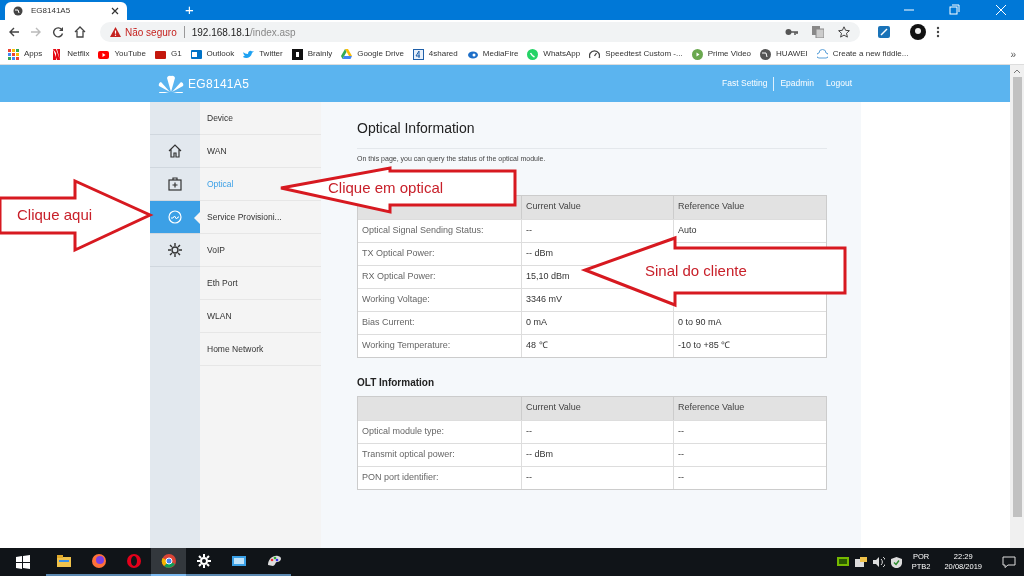 Image resolution: width=1024 pixels, height=576 pixels. Describe the element at coordinates (440, 431) in the screenshot. I see `table-cell: Optical module type:` at that location.